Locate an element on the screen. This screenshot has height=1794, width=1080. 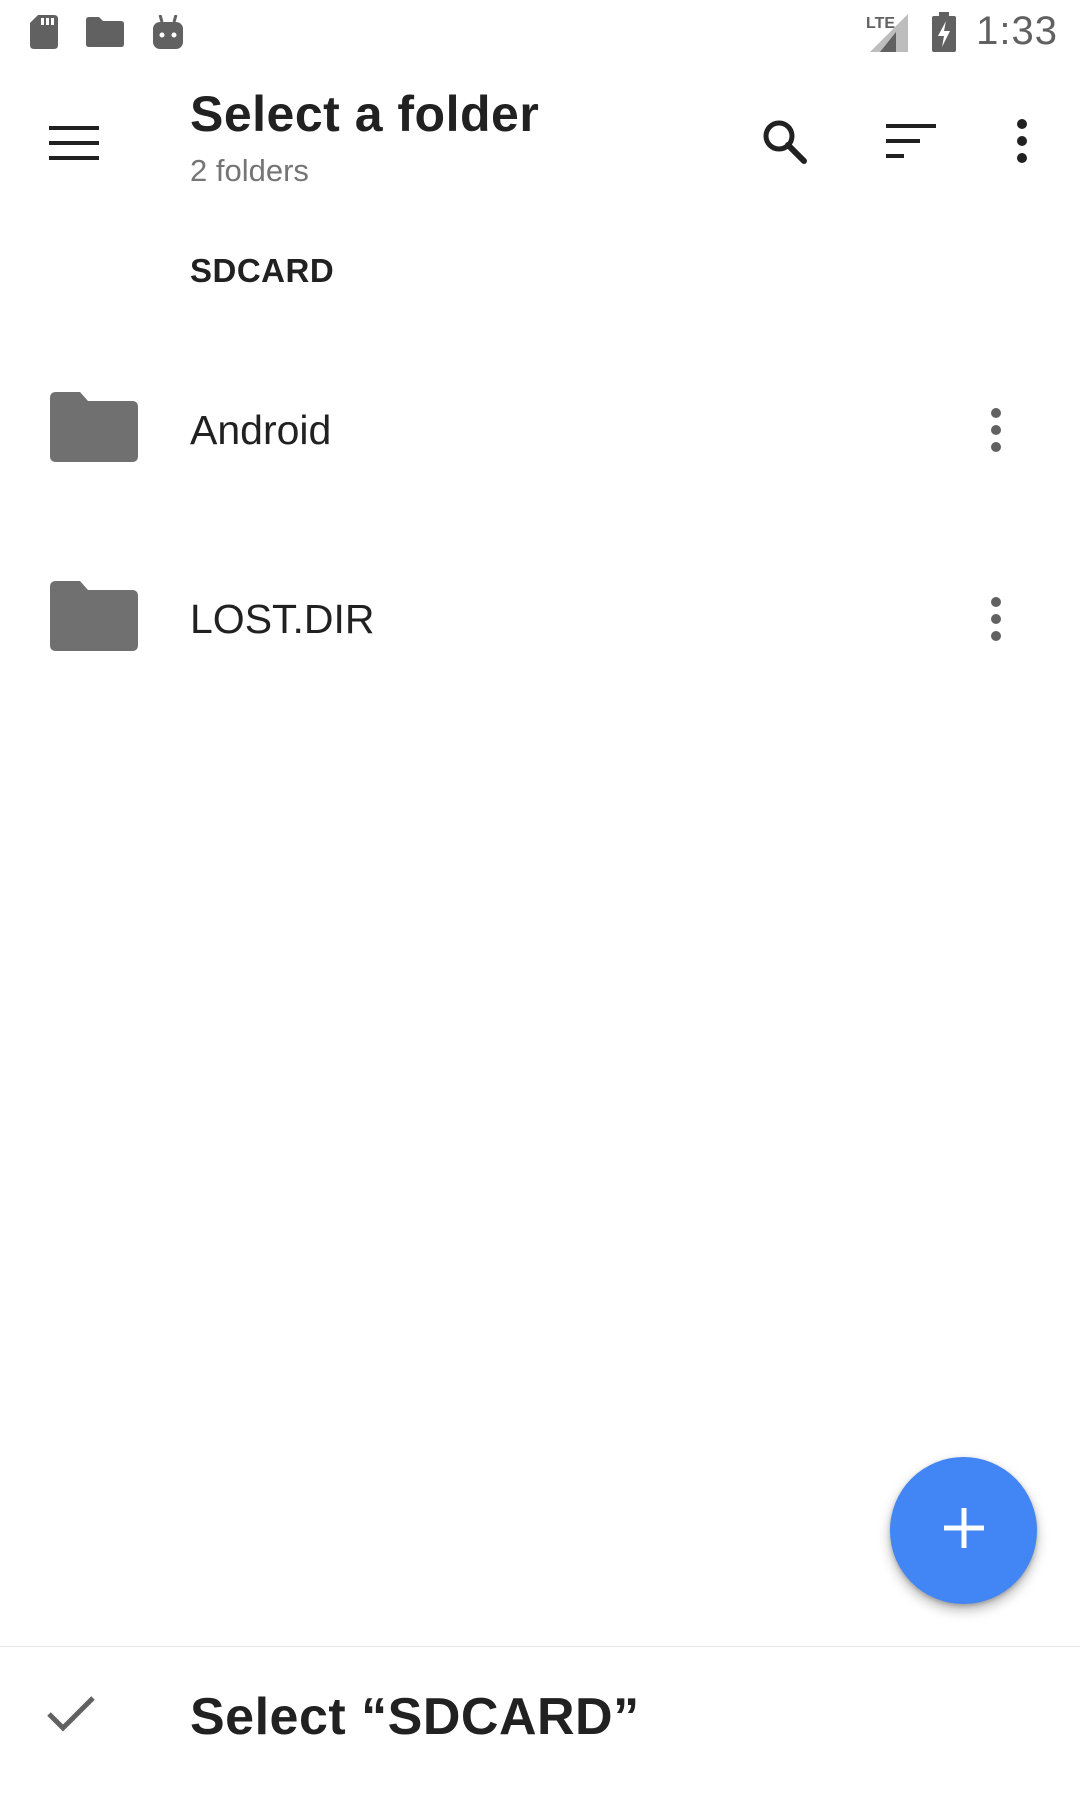
list-item: LOST.DIR is located at coordinates (540, 619).